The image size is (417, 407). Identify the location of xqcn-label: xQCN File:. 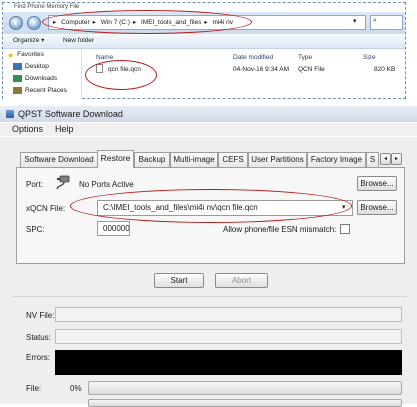
(46, 208).